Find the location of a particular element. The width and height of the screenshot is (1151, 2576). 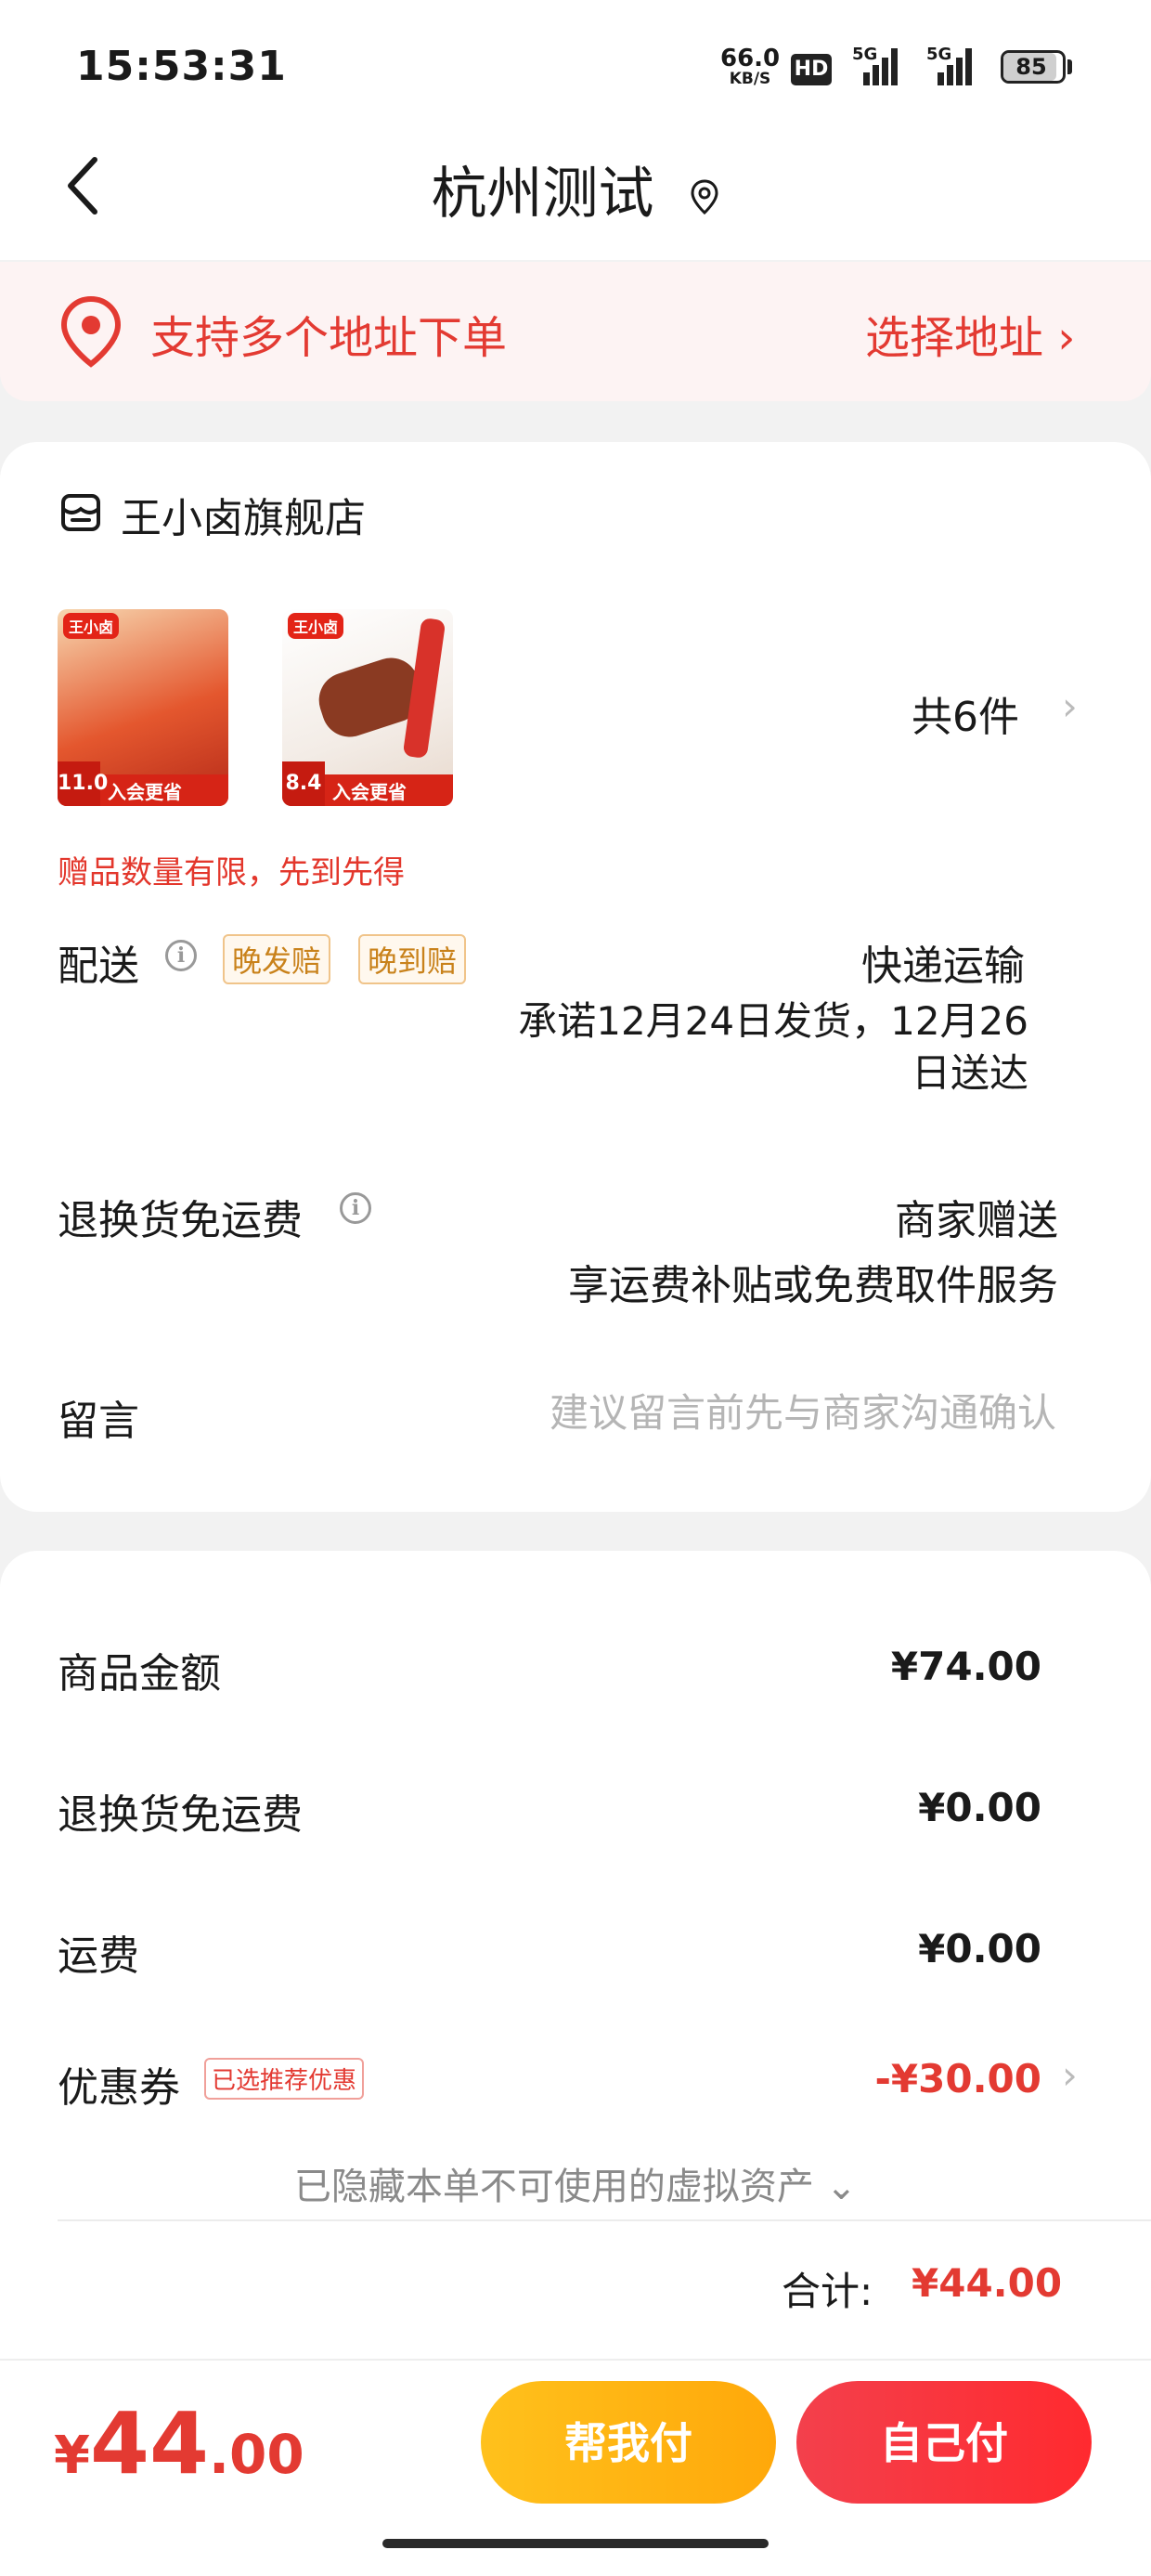

hd-voice-icon: HD is located at coordinates (811, 69).